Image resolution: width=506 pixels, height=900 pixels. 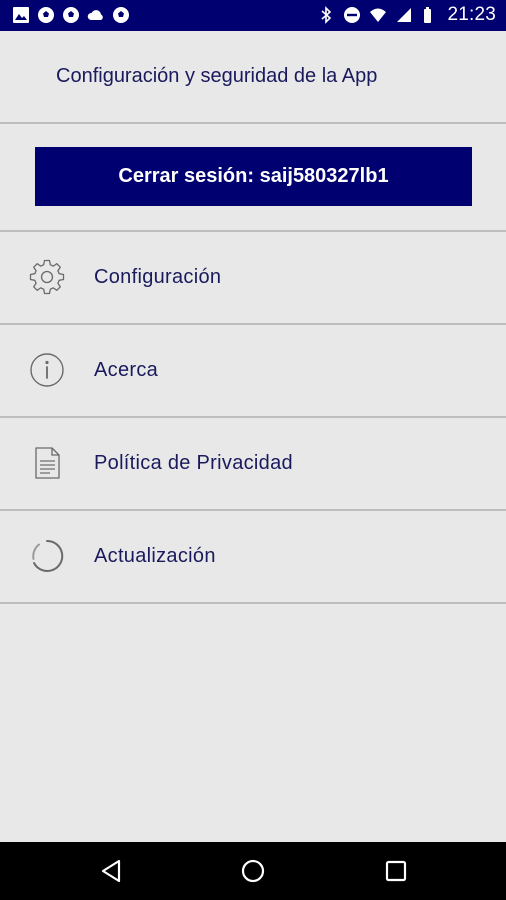 I want to click on recents-icon, so click(x=396, y=871).